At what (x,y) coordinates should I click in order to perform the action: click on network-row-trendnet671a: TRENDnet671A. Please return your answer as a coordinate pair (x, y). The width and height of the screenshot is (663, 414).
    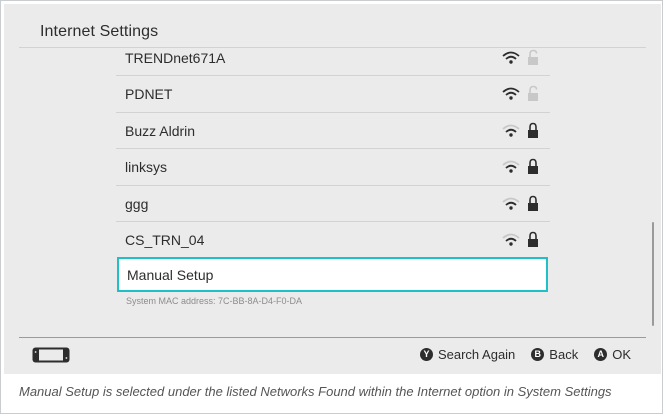
    Looking at the image, I should click on (333, 62).